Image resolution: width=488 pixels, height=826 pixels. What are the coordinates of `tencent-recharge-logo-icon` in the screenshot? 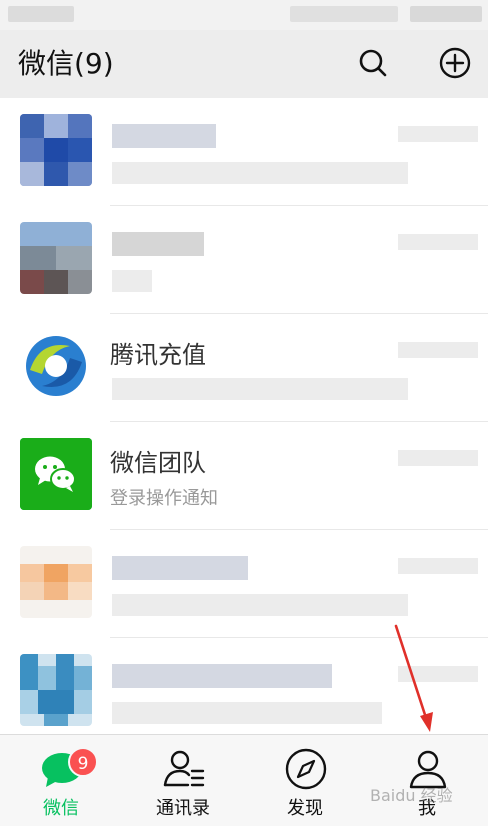 It's located at (56, 366).